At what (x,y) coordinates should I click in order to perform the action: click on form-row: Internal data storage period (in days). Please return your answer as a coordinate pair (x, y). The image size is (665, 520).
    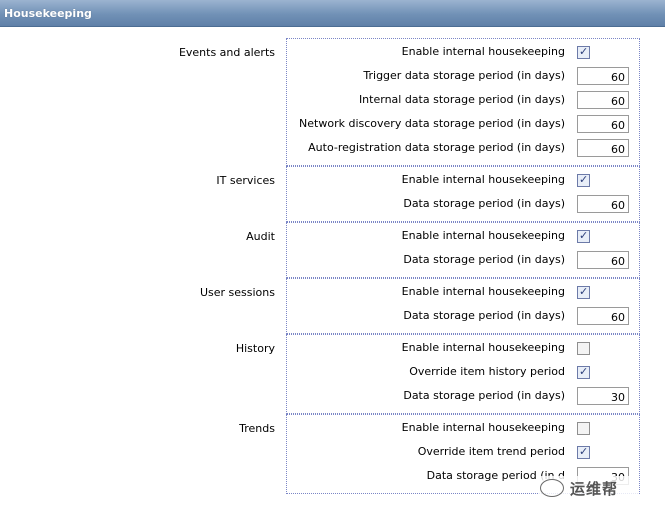
    Looking at the image, I should click on (463, 103).